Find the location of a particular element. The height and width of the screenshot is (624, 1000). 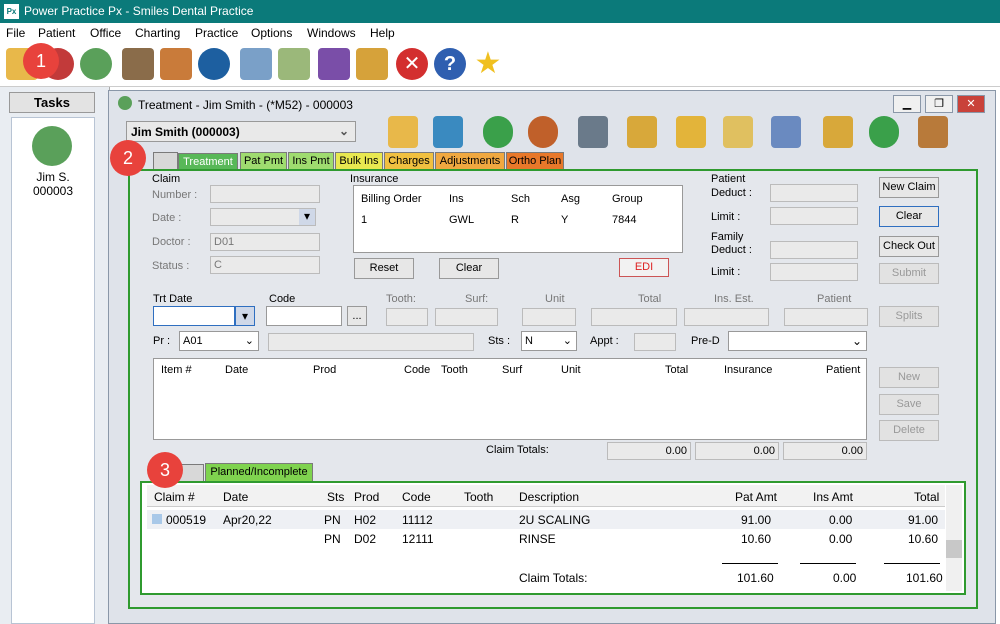

patient-select: Jim Smith (000003) ⌄ is located at coordinates (241, 131).